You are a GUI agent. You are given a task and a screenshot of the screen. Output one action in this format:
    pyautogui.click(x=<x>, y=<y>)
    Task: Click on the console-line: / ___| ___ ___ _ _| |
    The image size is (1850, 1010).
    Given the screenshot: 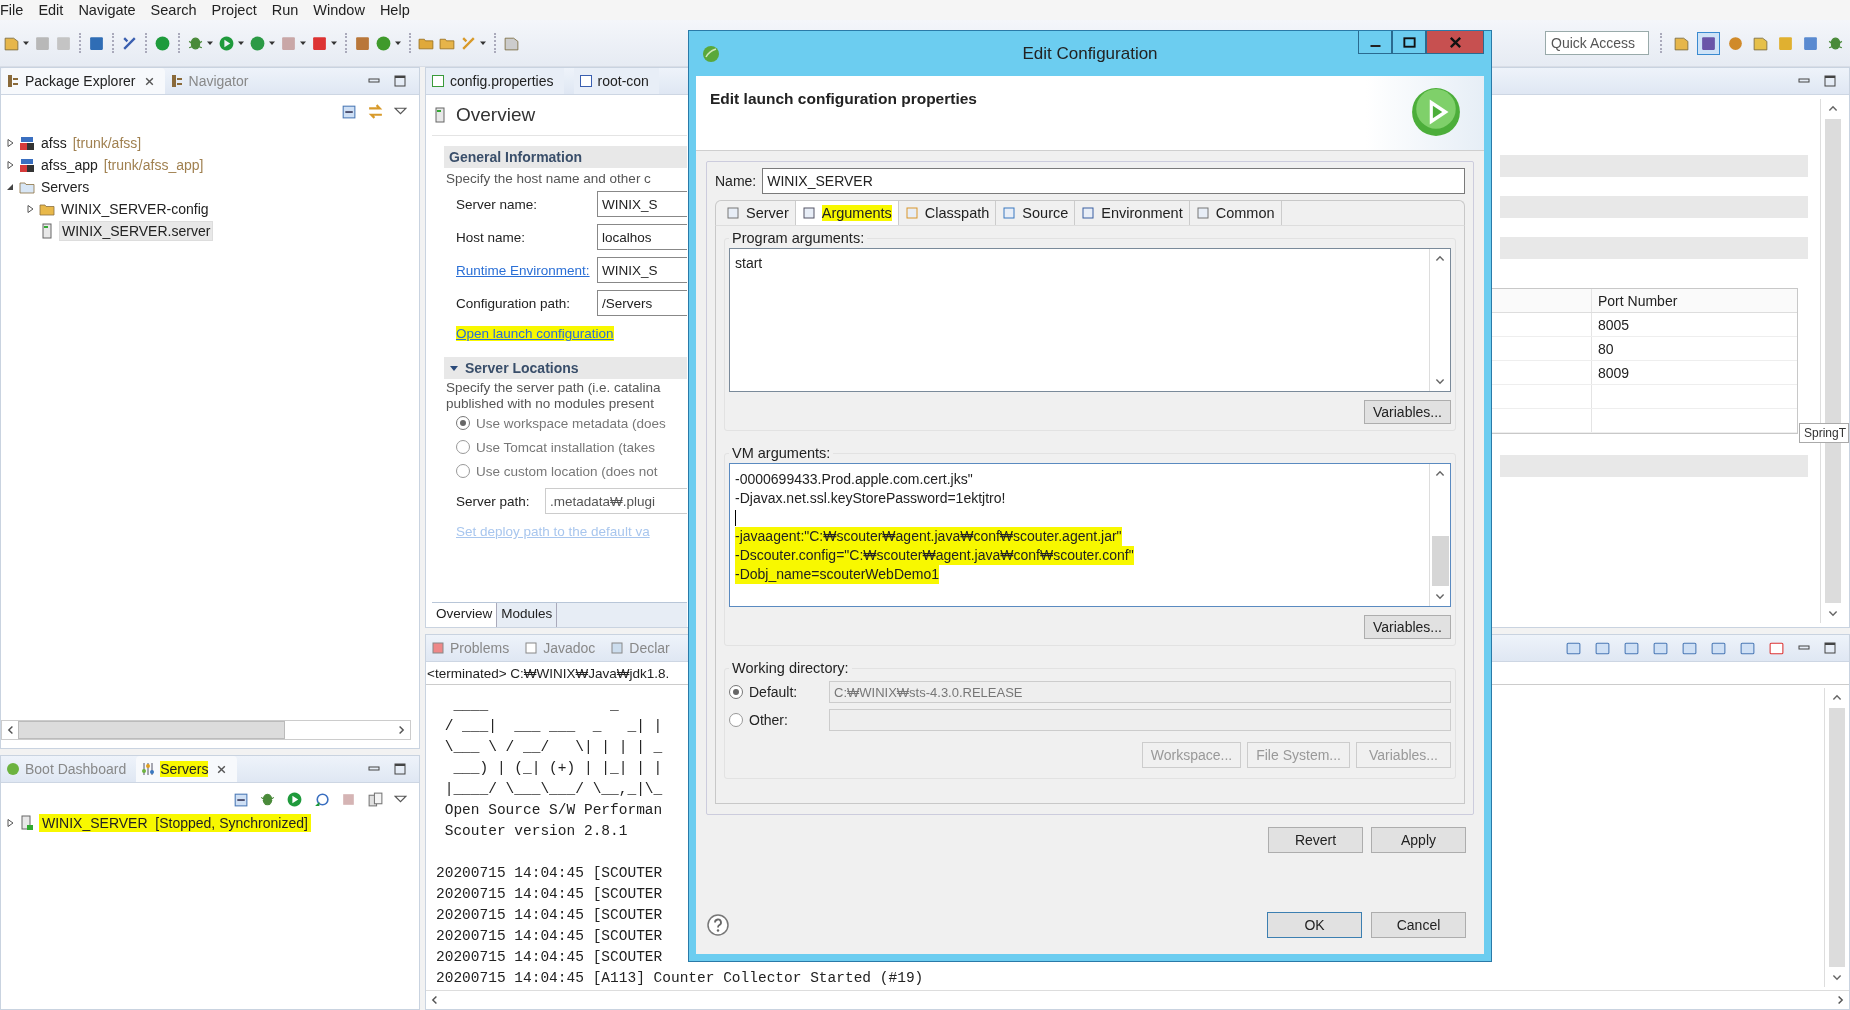 What is the action you would take?
    pyautogui.click(x=553, y=726)
    